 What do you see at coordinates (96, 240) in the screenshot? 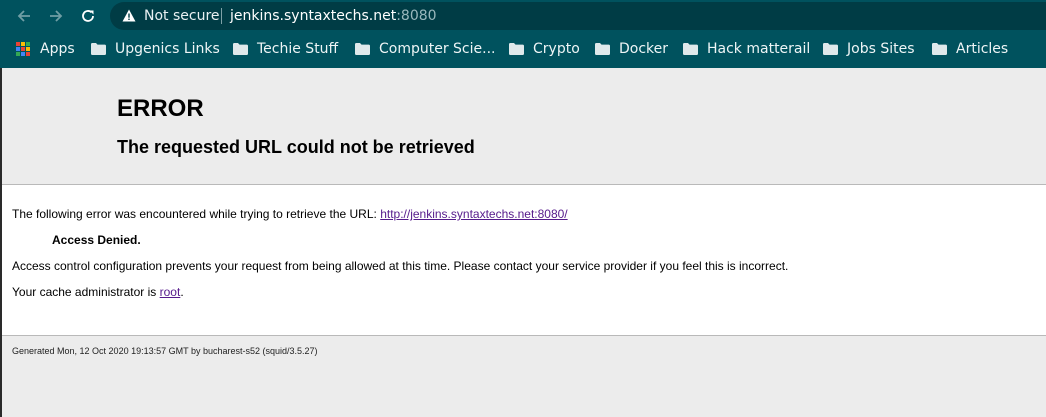
I see `access-denied-text: Access Denied.` at bounding box center [96, 240].